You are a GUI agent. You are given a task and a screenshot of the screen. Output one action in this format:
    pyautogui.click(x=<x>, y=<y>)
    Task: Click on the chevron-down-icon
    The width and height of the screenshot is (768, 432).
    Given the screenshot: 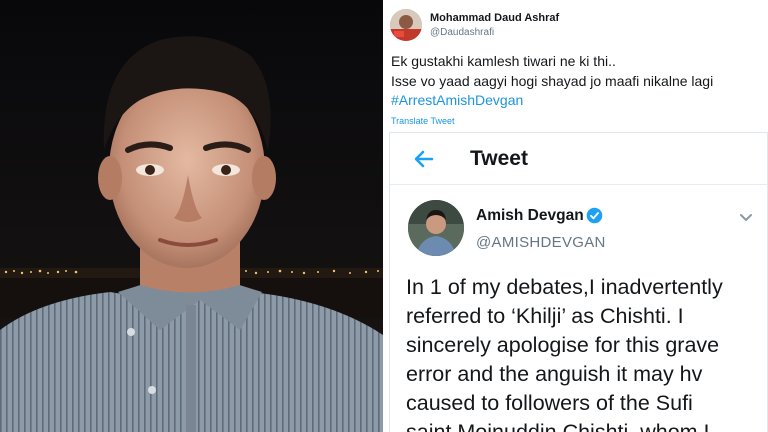 What is the action you would take?
    pyautogui.click(x=746, y=218)
    